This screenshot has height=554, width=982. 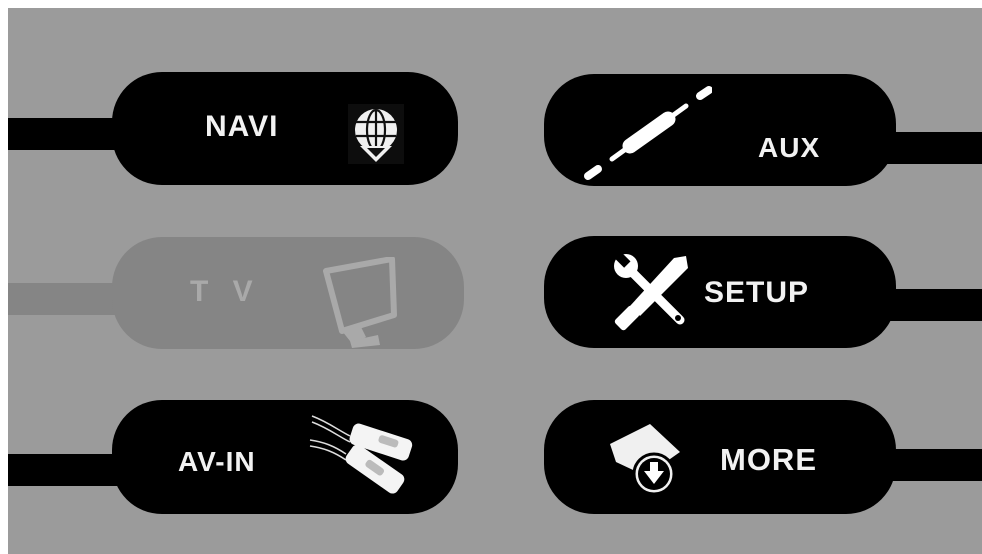 What do you see at coordinates (789, 147) in the screenshot?
I see `aux-label: AUX` at bounding box center [789, 147].